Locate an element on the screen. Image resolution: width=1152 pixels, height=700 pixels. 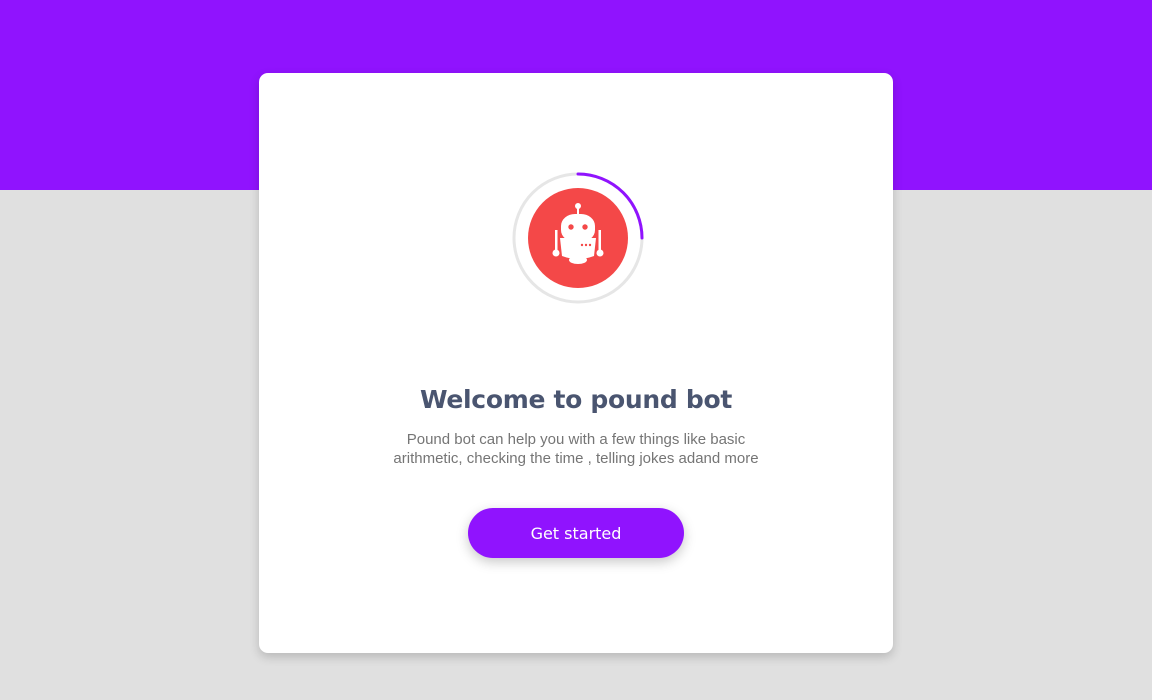
robot-eye-right is located at coordinates (585, 227).